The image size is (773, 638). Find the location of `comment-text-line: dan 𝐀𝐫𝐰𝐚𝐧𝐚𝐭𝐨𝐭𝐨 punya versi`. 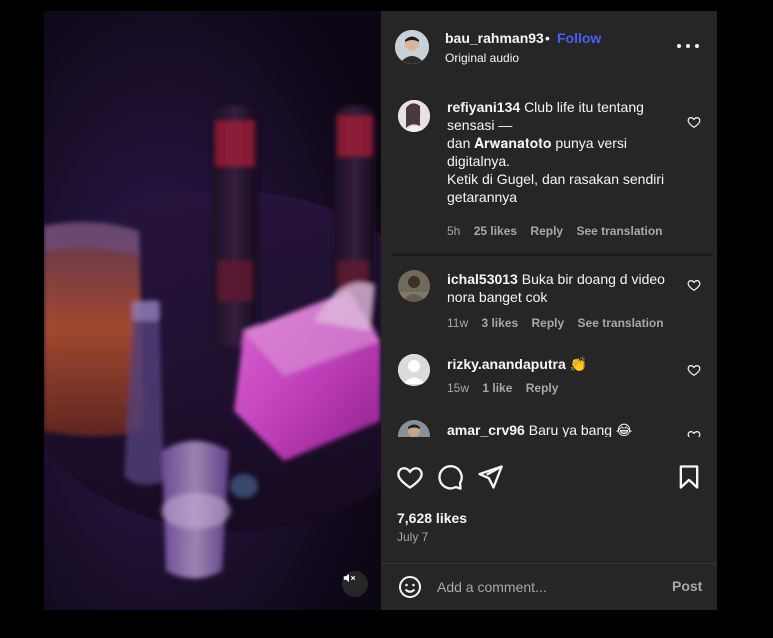

comment-text-line: dan 𝐀𝐫𝐰𝐚𝐧𝐚𝐭𝐨𝐭𝐨 punya versi is located at coordinates (537, 143).